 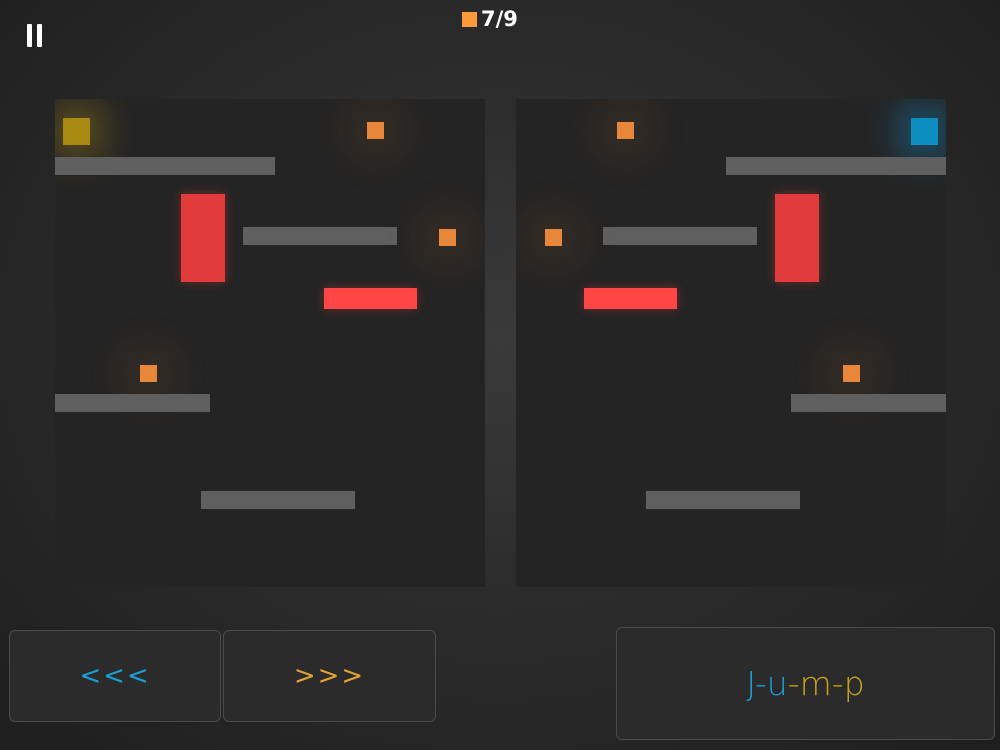 What do you see at coordinates (35, 36) in the screenshot?
I see `pause-button` at bounding box center [35, 36].